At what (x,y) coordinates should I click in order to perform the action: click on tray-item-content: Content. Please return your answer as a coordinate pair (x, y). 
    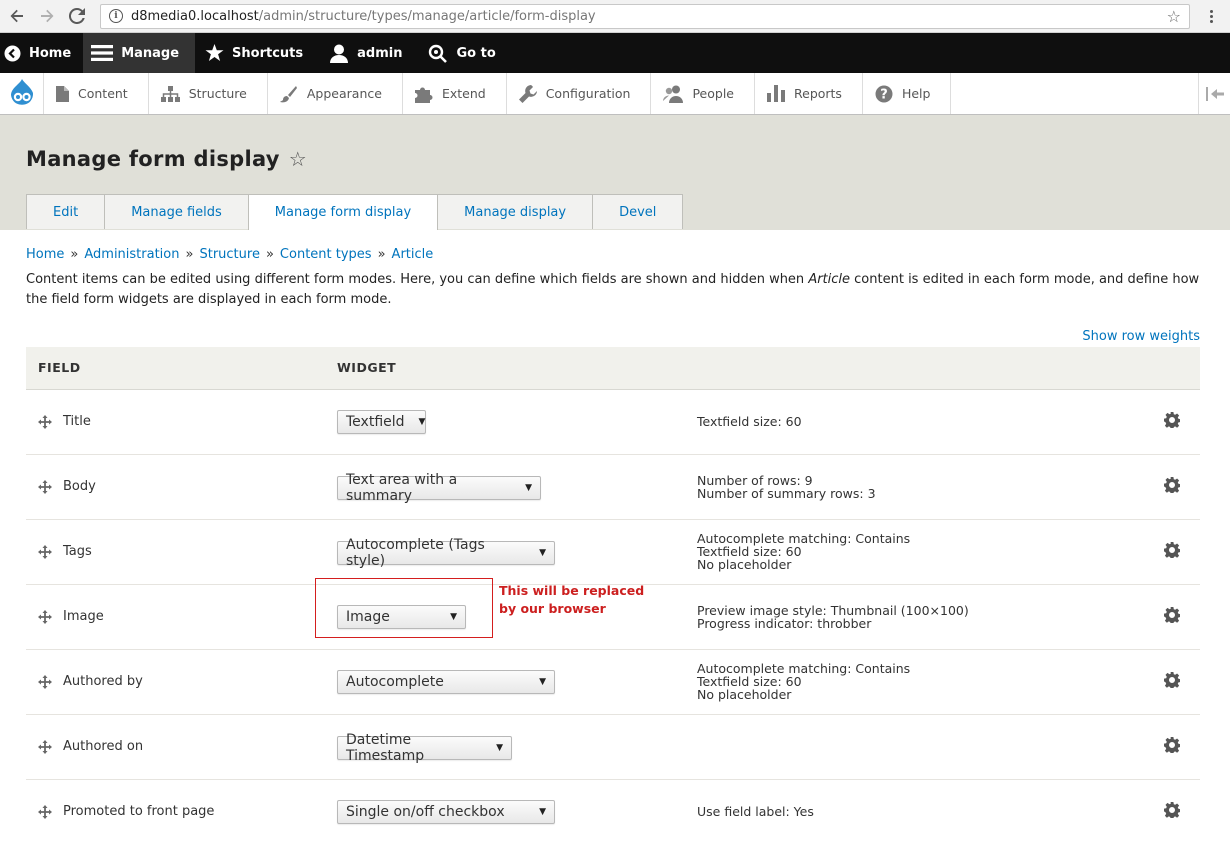
    Looking at the image, I should click on (96, 93).